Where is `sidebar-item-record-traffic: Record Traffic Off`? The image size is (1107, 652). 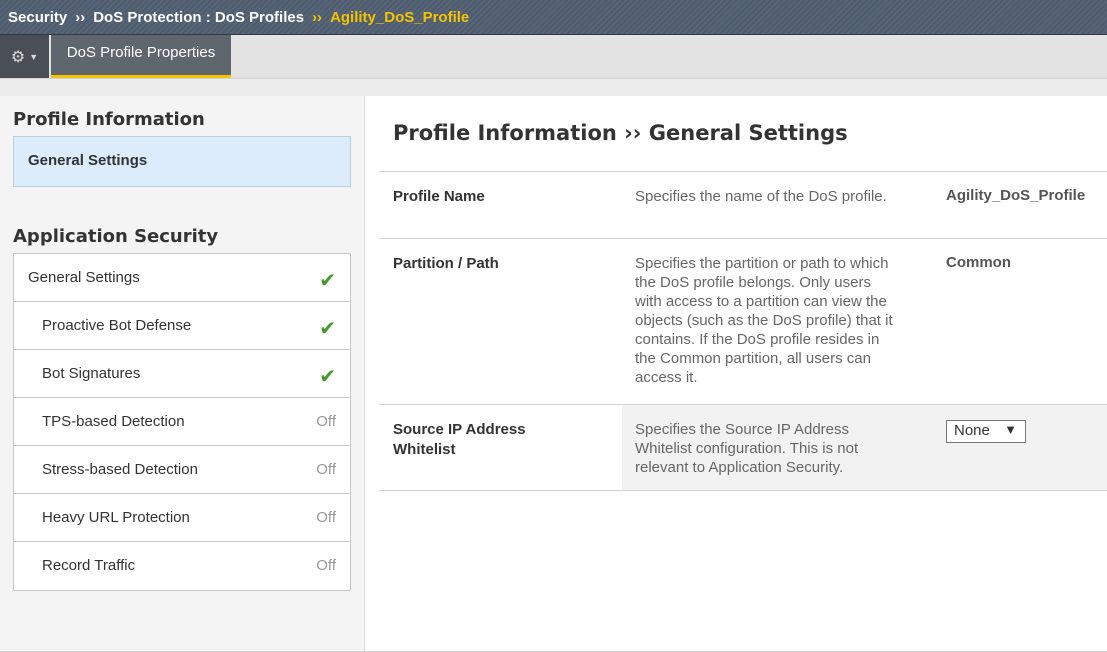 sidebar-item-record-traffic: Record Traffic Off is located at coordinates (182, 566).